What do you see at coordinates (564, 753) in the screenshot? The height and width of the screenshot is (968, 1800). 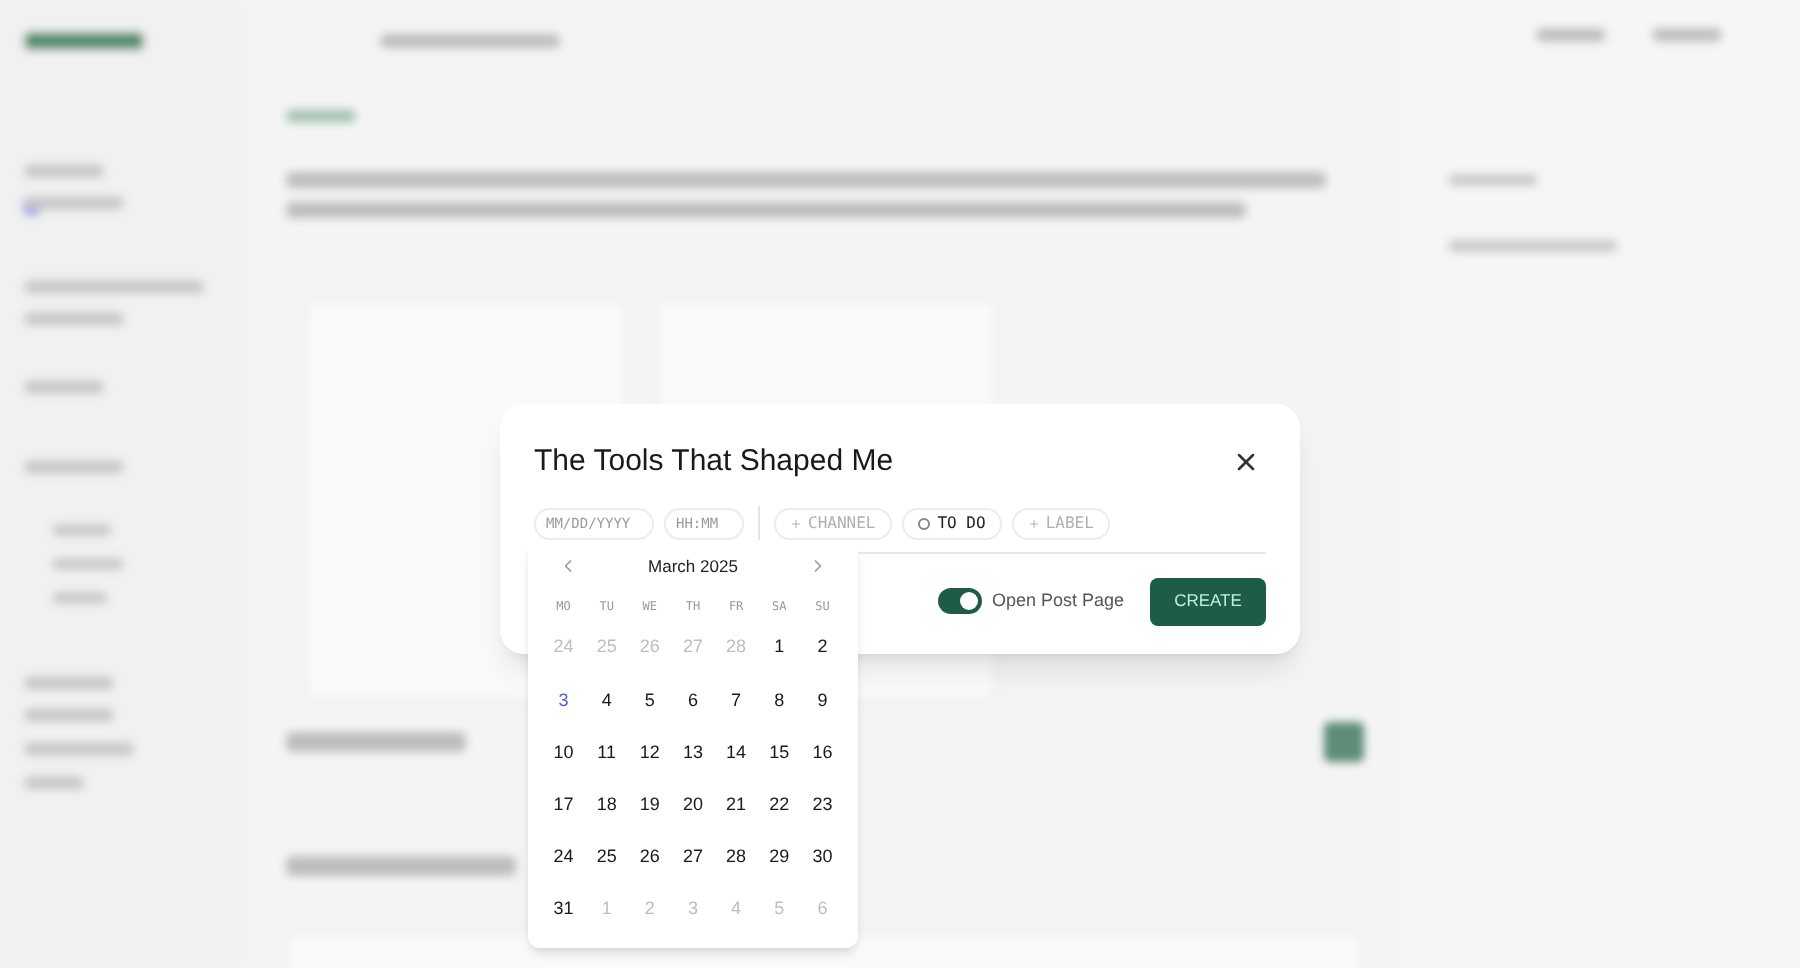 I see `calendar-day: 10` at bounding box center [564, 753].